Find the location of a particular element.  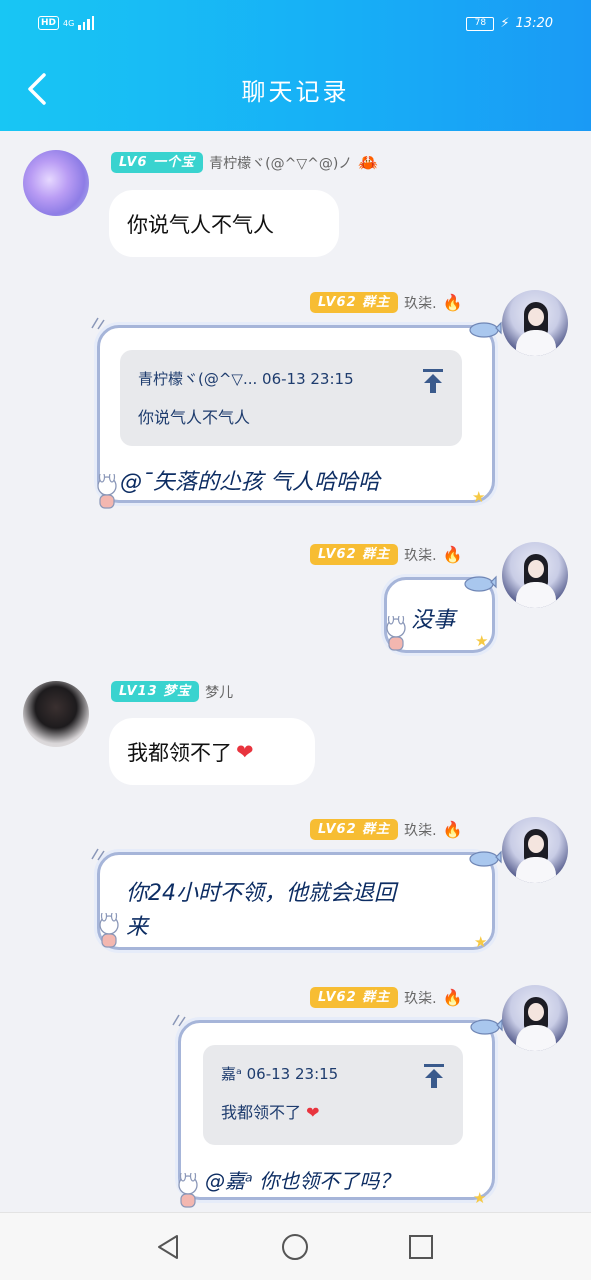

system-nav-bar is located at coordinates (295, 1246).